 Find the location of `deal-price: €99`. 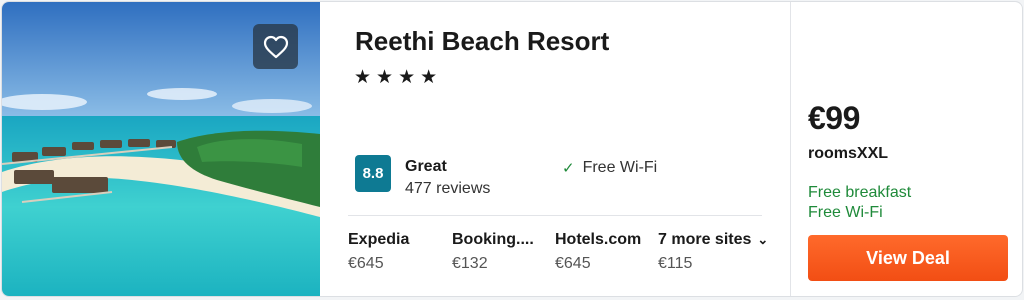

deal-price: €99 is located at coordinates (834, 118).